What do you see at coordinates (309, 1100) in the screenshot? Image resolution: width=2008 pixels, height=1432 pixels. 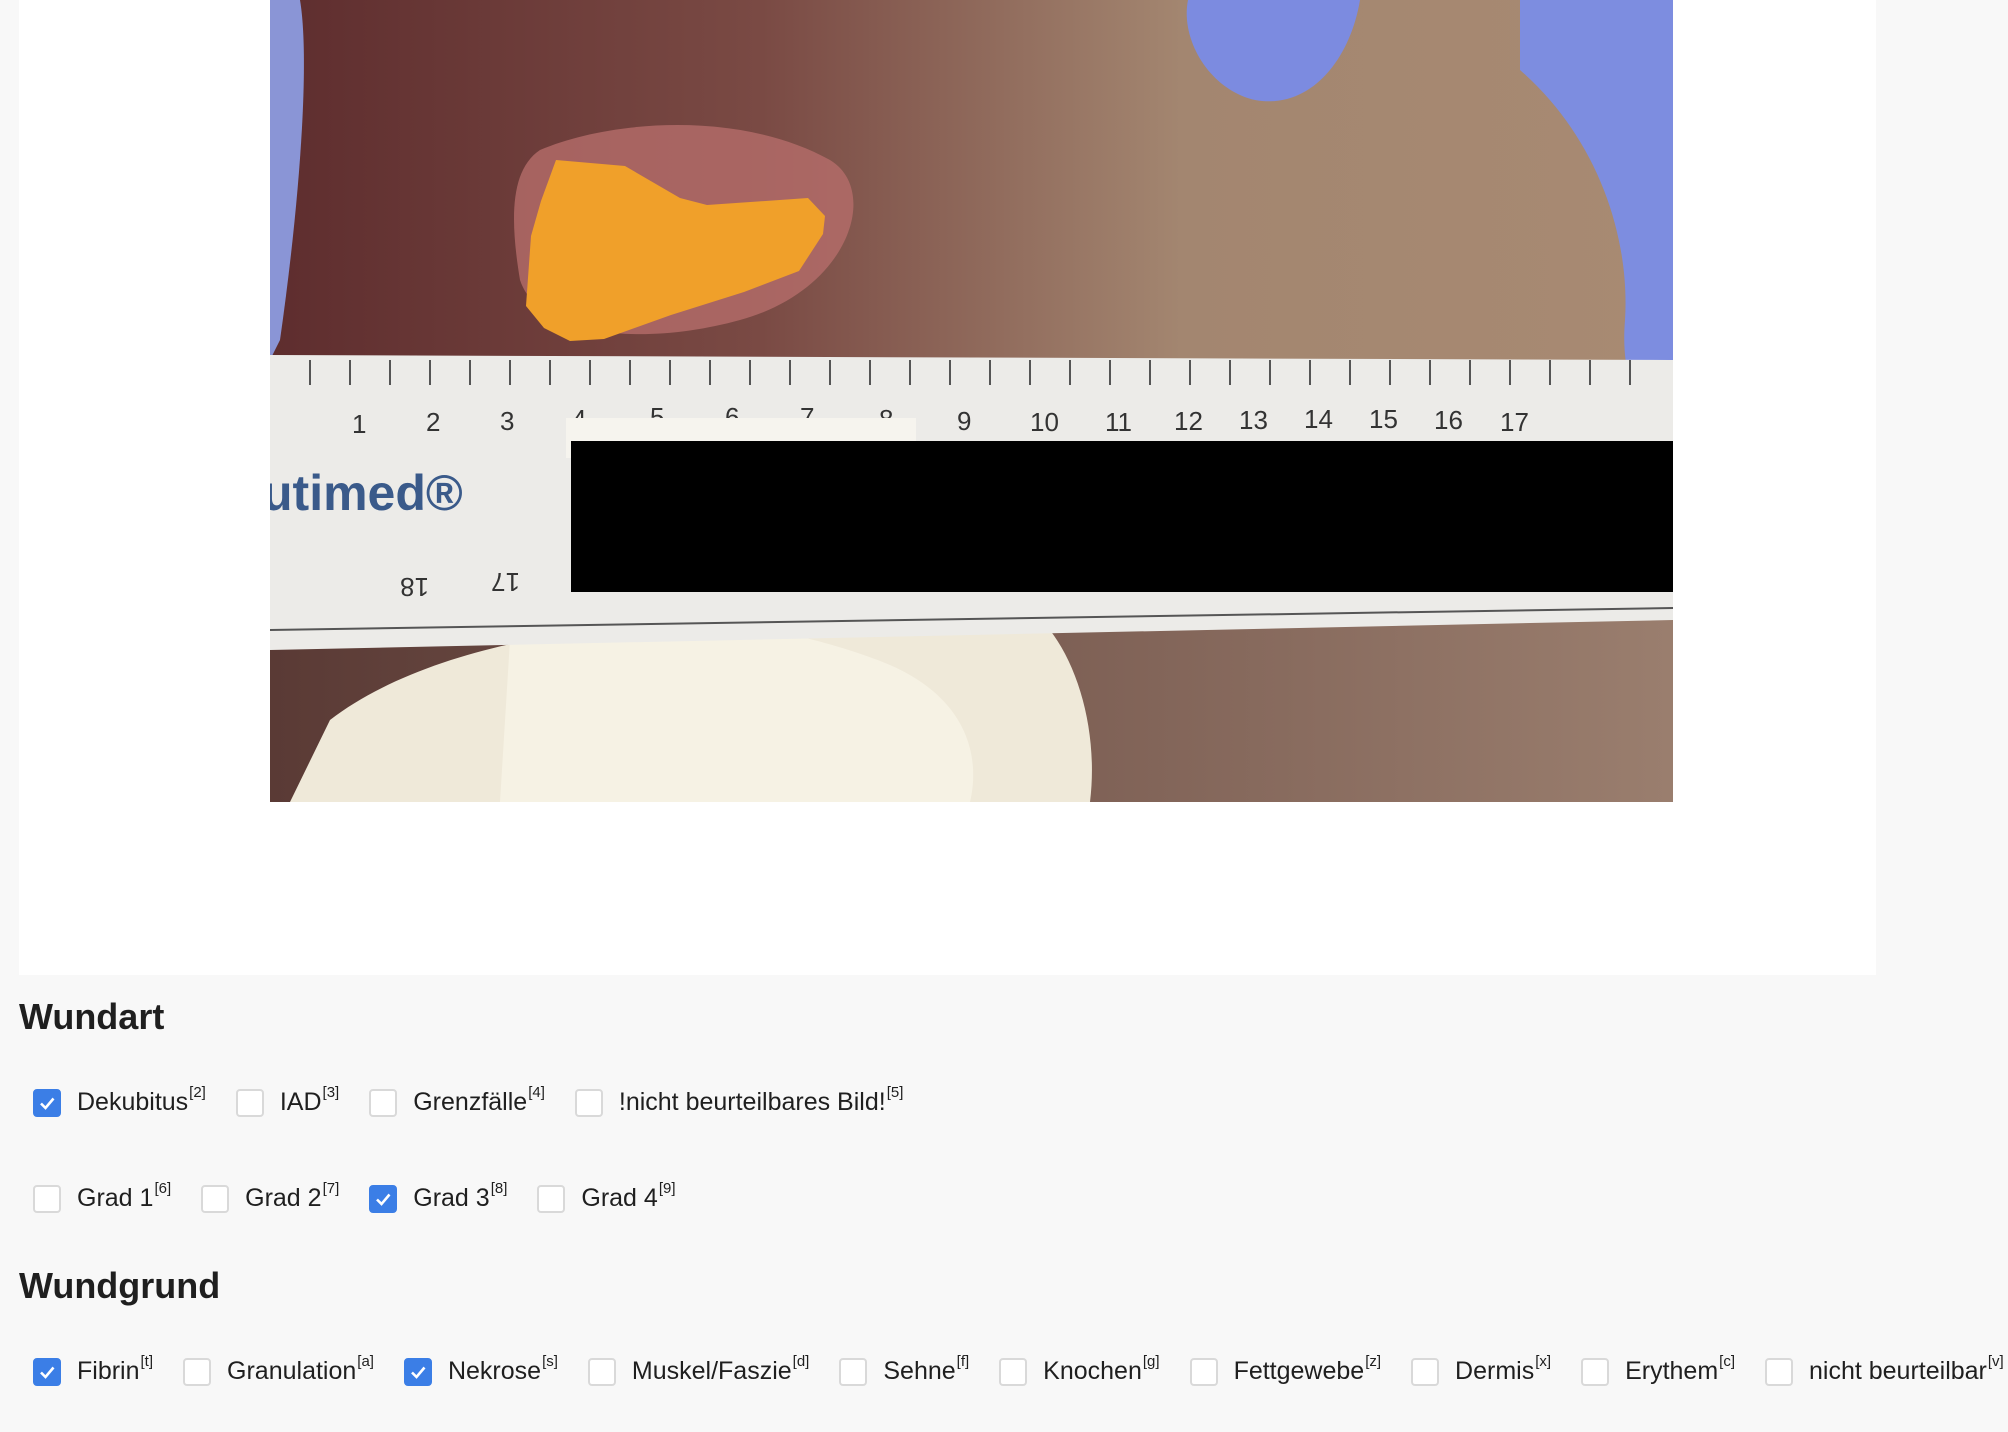 I see `option-label: IAD[3]` at bounding box center [309, 1100].